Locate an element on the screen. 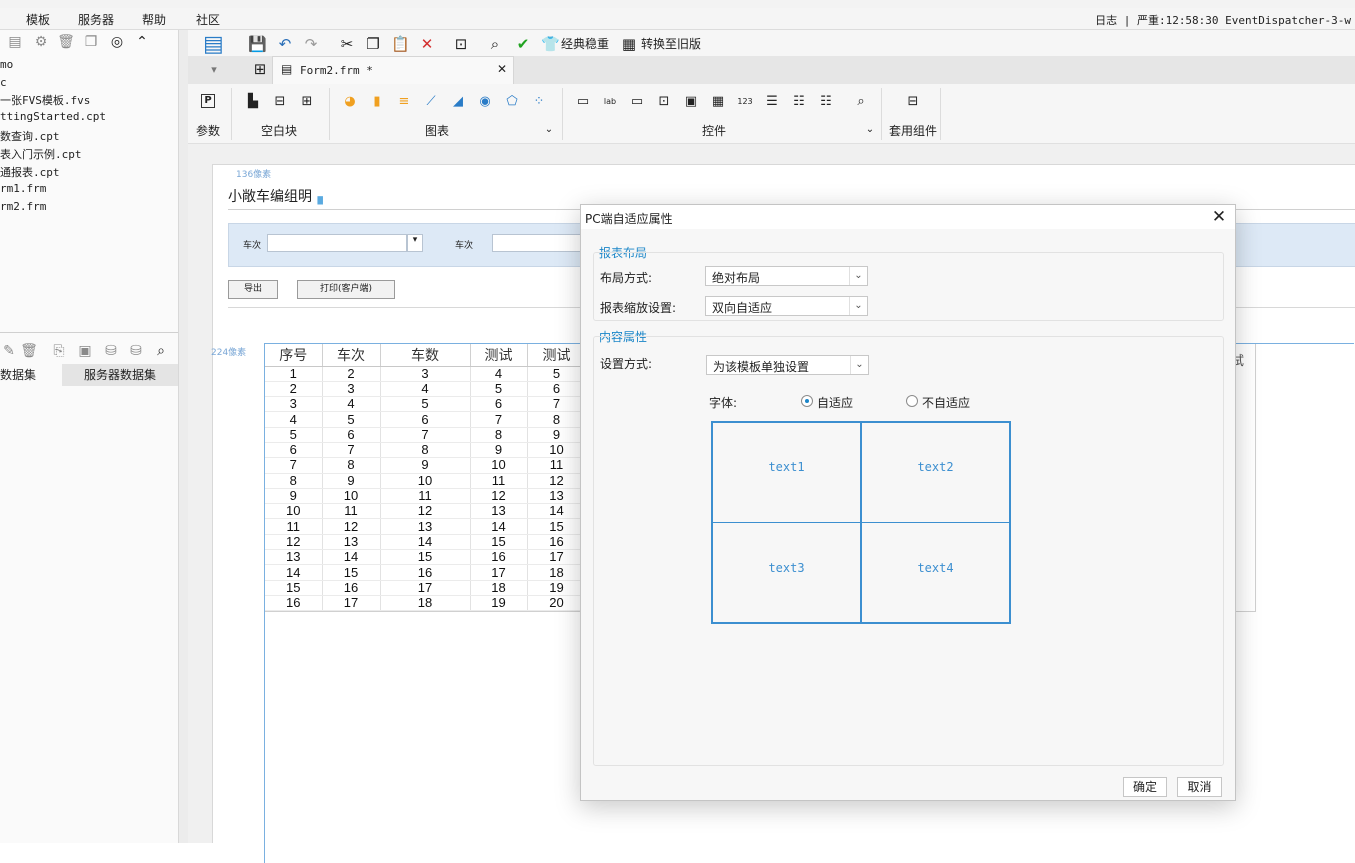  menu-community: 社区 is located at coordinates (208, 19).